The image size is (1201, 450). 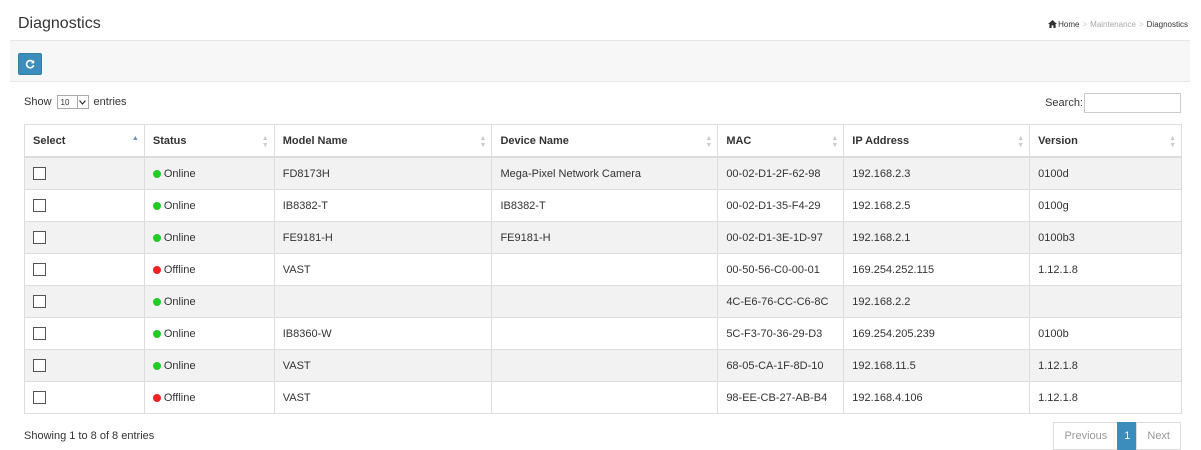 What do you see at coordinates (1105, 173) in the screenshot?
I see `version-cell: 0100d` at bounding box center [1105, 173].